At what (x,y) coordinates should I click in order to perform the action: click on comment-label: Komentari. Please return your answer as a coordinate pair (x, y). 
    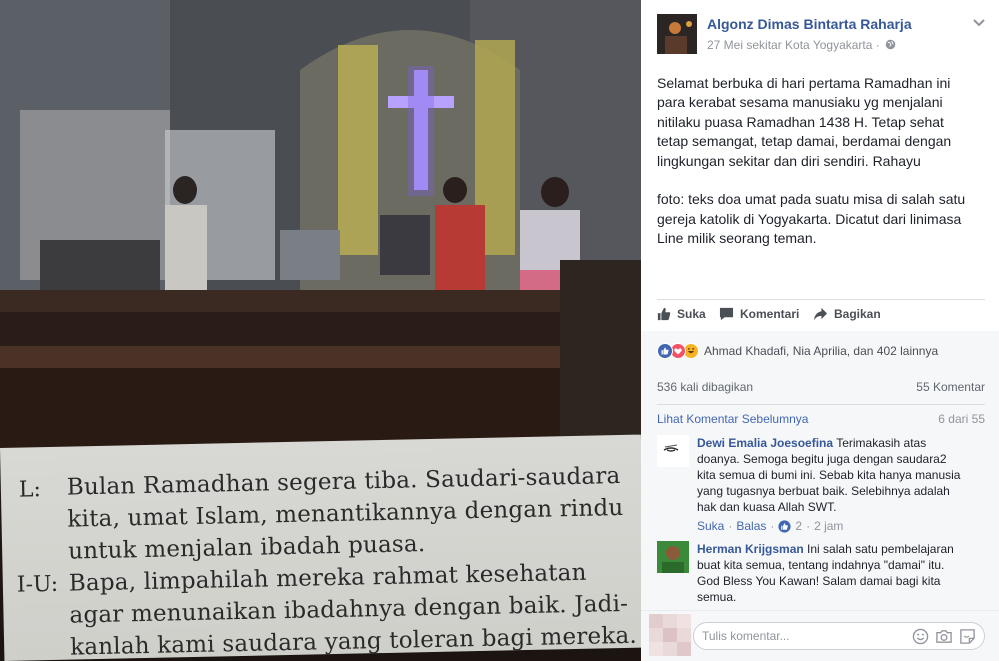
    Looking at the image, I should click on (770, 314).